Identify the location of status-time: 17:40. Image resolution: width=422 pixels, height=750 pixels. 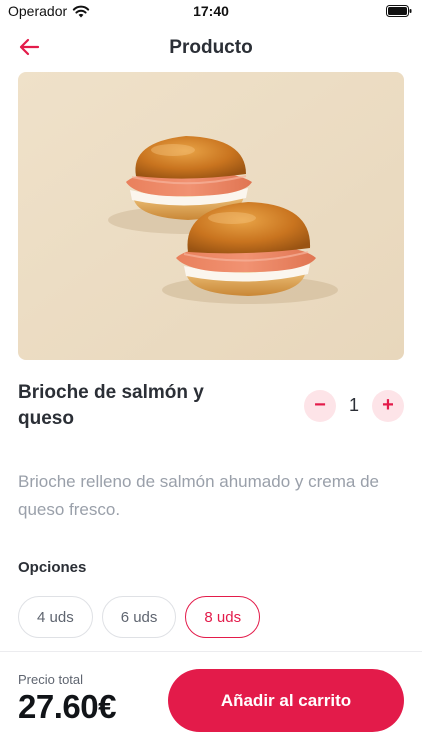
(211, 11).